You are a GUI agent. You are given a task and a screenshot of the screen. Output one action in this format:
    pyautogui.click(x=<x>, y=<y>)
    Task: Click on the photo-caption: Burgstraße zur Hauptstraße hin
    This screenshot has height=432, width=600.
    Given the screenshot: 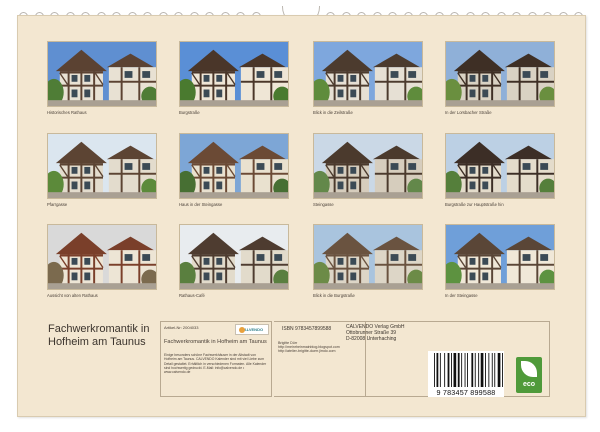 What is the action you would take?
    pyautogui.click(x=474, y=204)
    